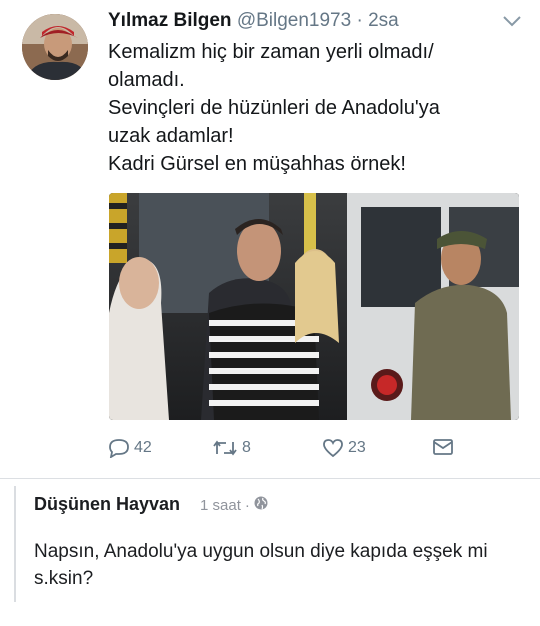  Describe the element at coordinates (357, 447) in the screenshot. I see `like-count: 23` at that location.